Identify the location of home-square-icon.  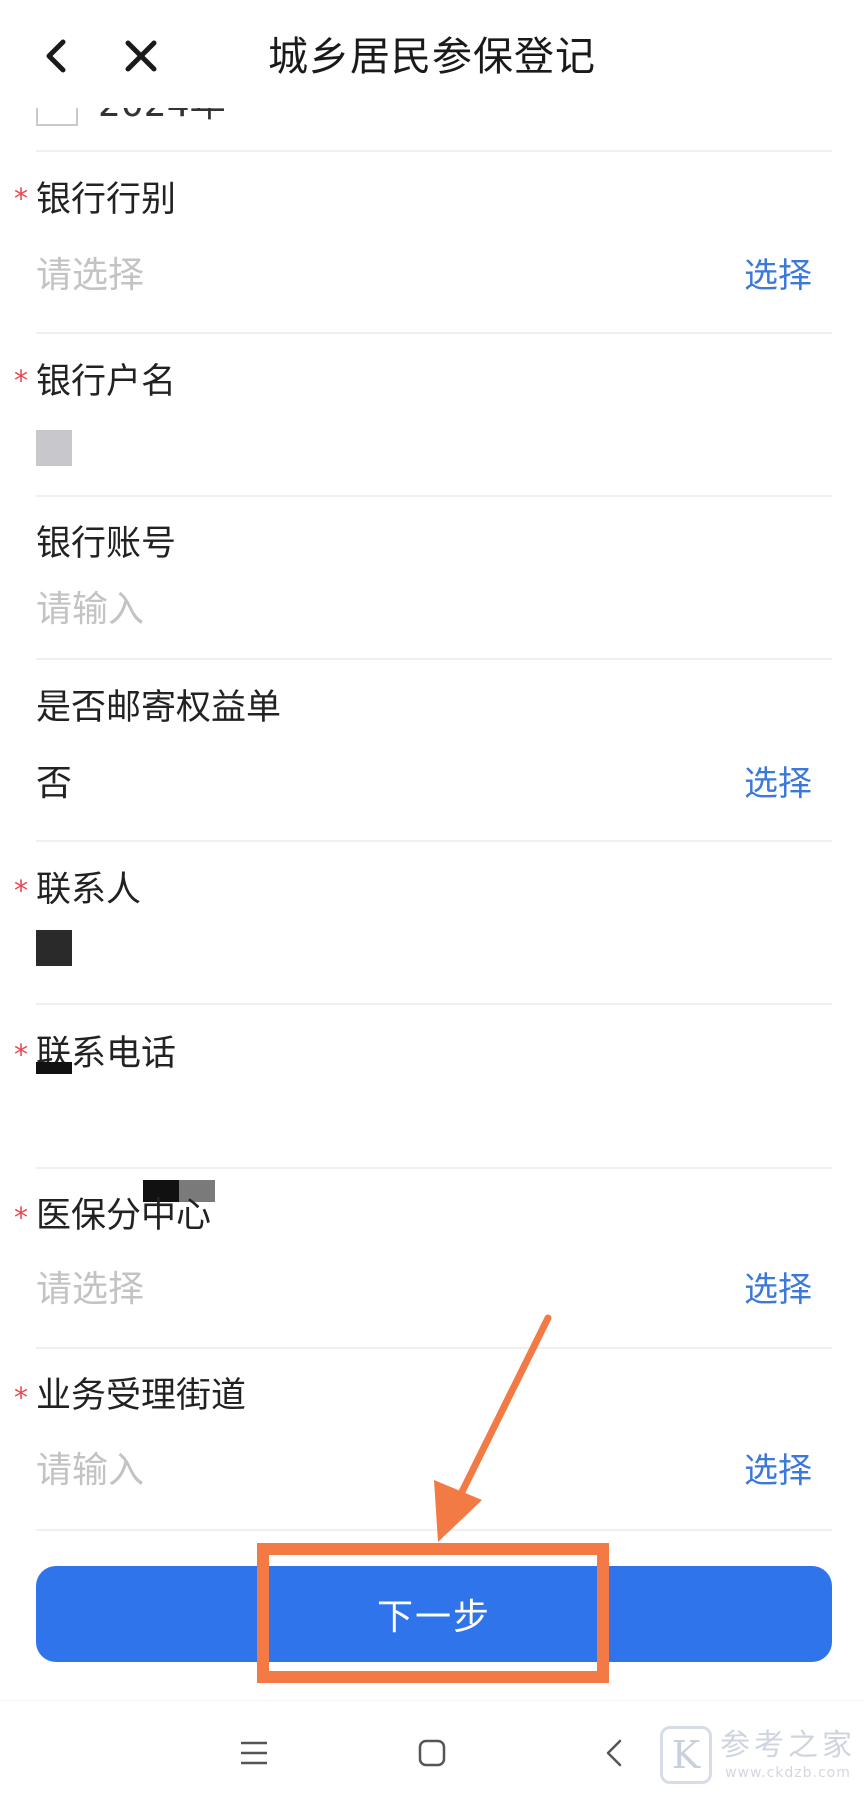
(432, 1753).